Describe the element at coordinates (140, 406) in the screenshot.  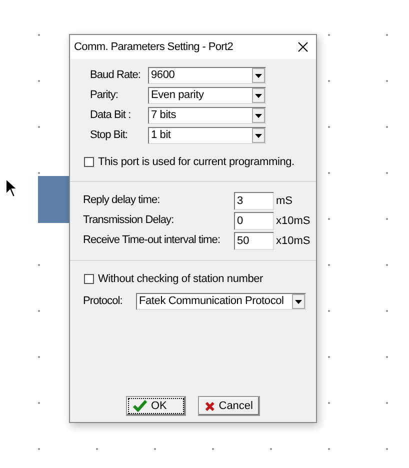
I see `checkmark-icon` at that location.